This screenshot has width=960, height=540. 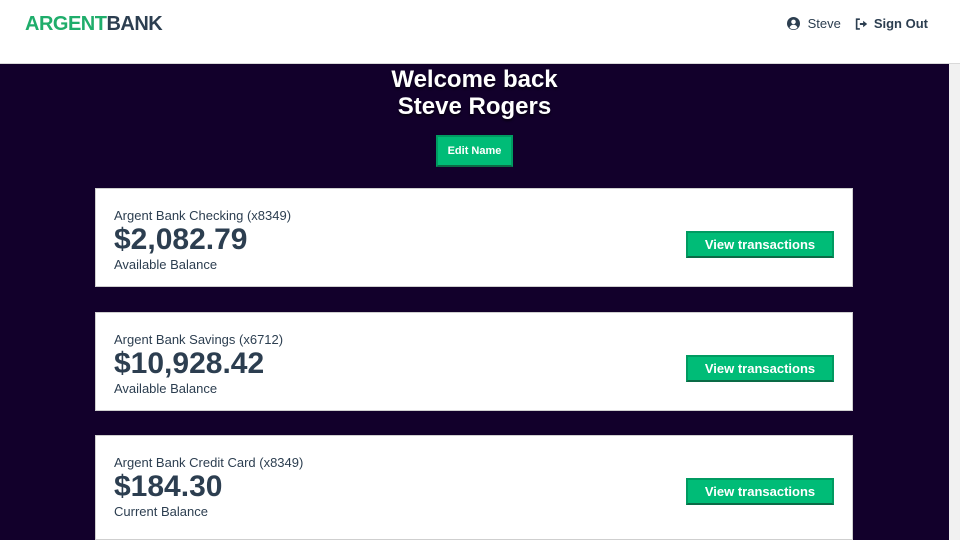 I want to click on welcome-heading: Welcome back Steve Rogers, so click(x=474, y=93).